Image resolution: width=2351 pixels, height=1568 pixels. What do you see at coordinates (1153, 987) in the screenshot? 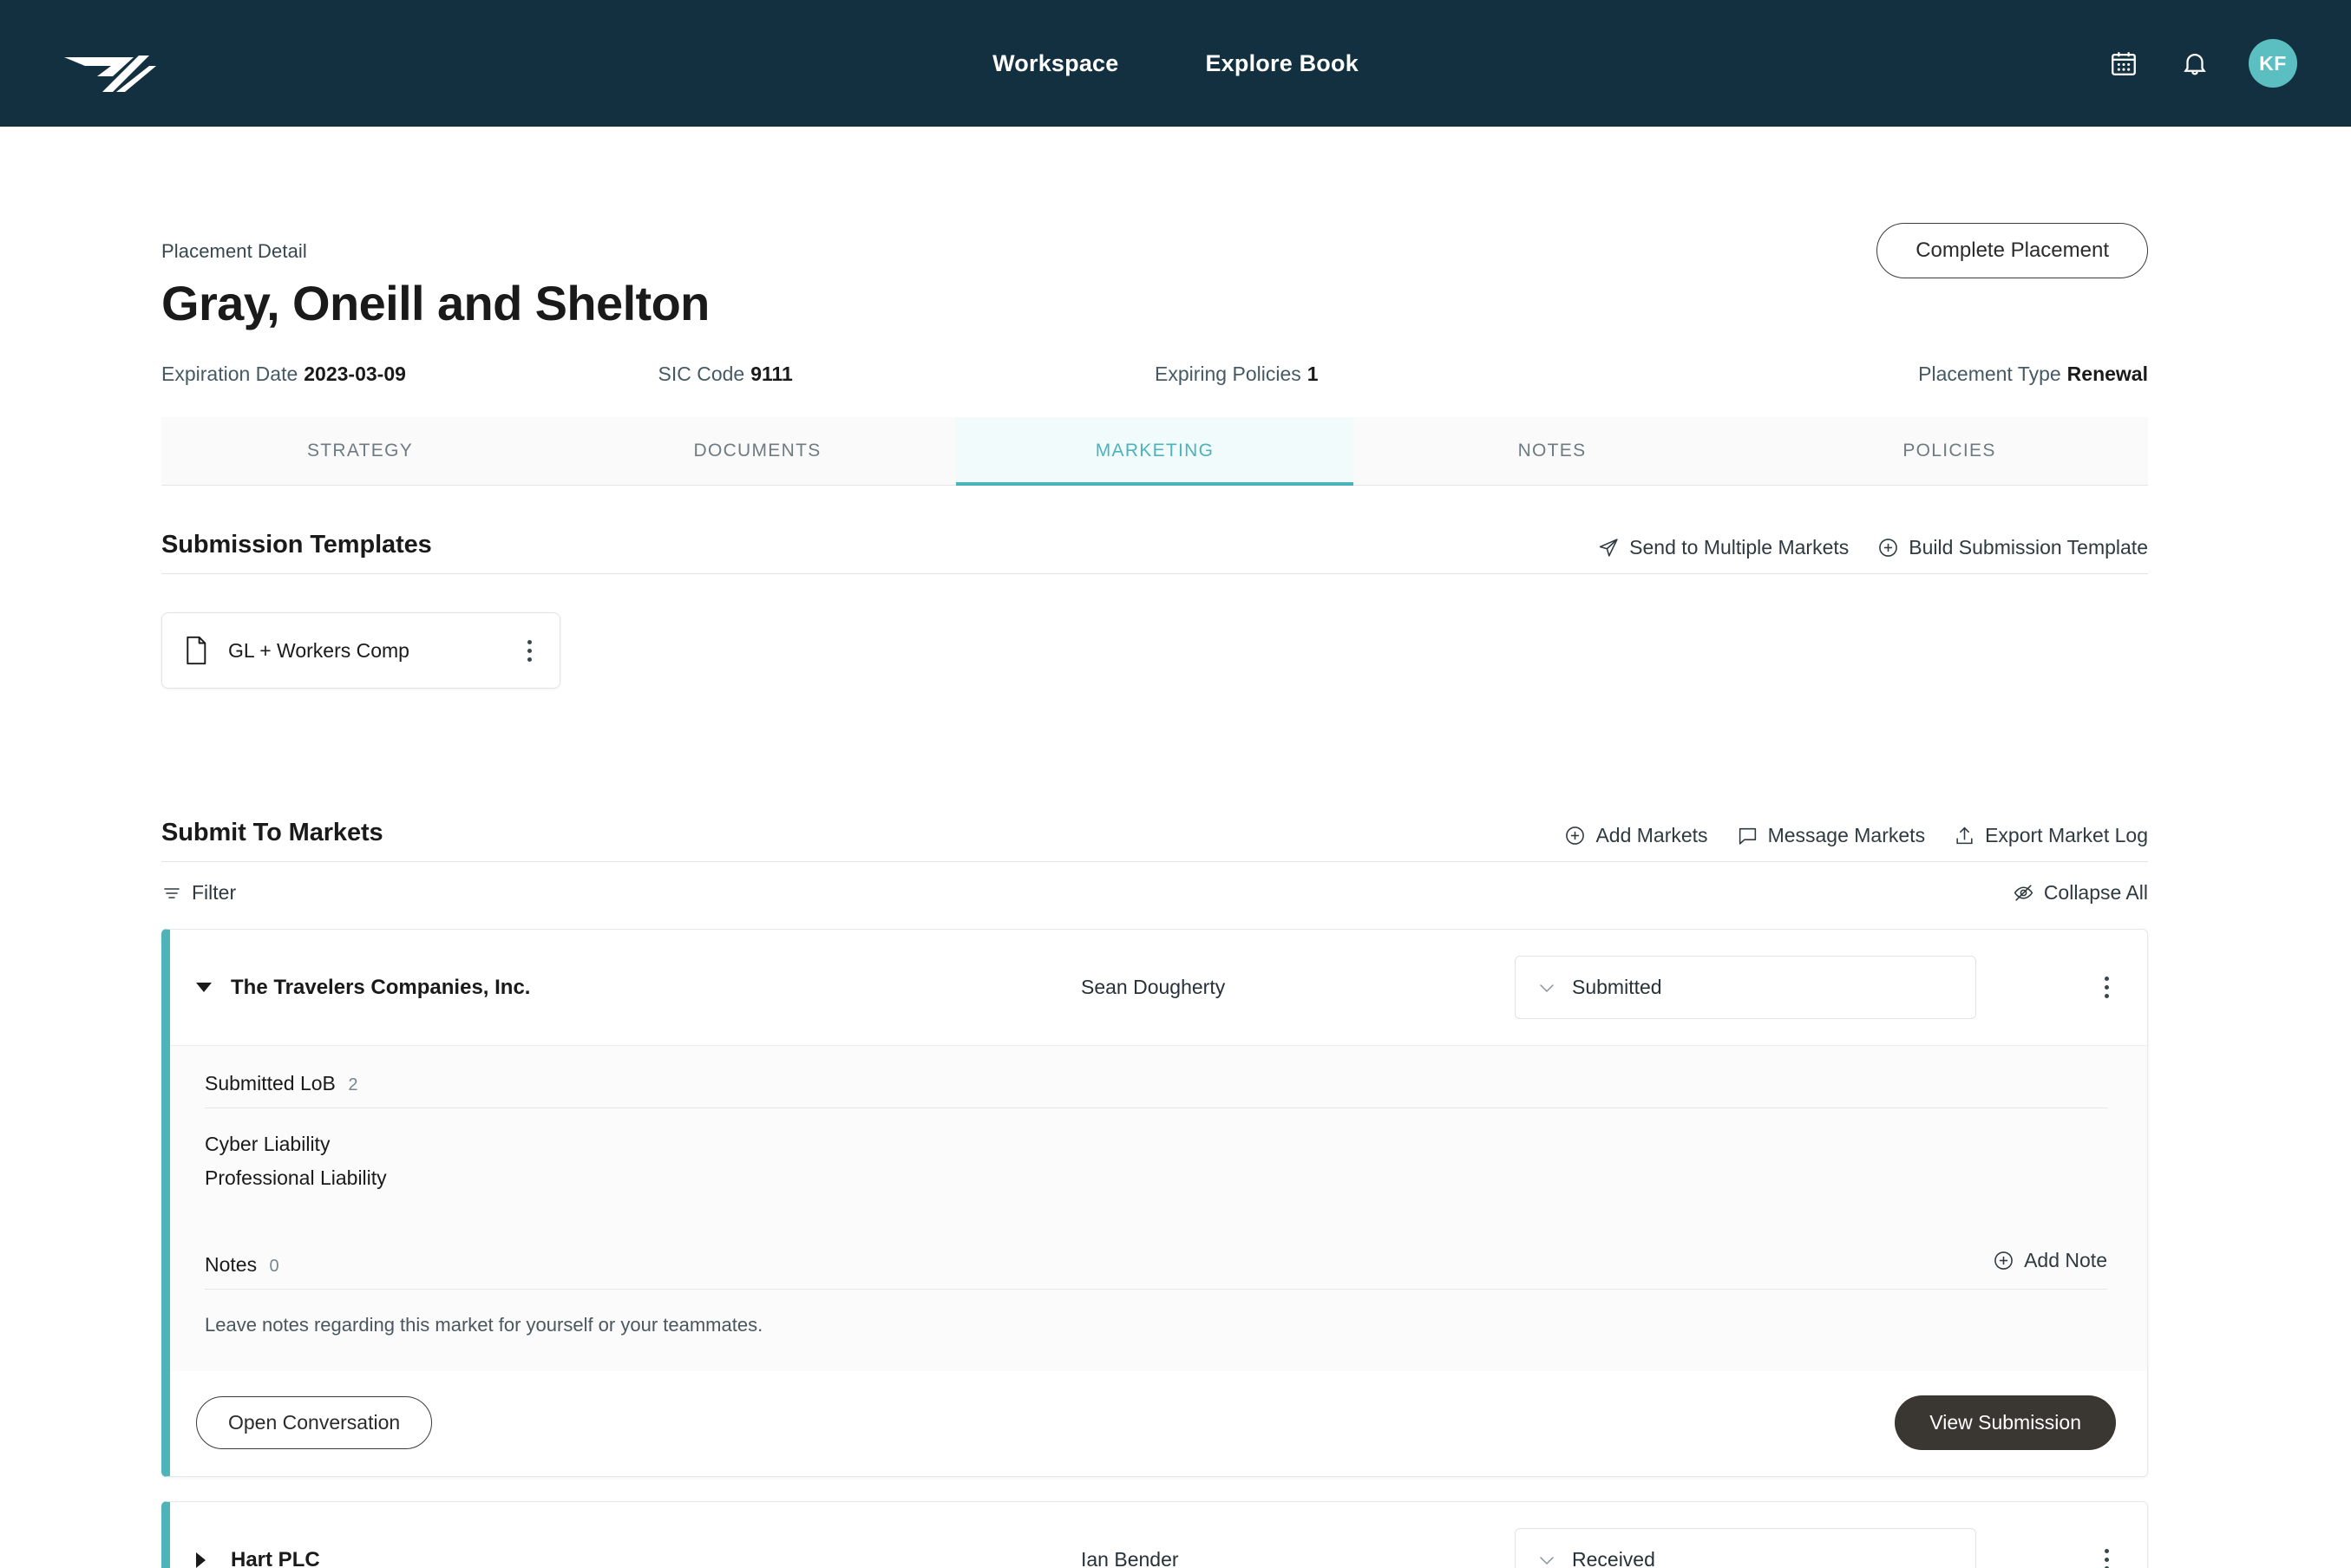
I see `market-contact: Sean Dougherty` at bounding box center [1153, 987].